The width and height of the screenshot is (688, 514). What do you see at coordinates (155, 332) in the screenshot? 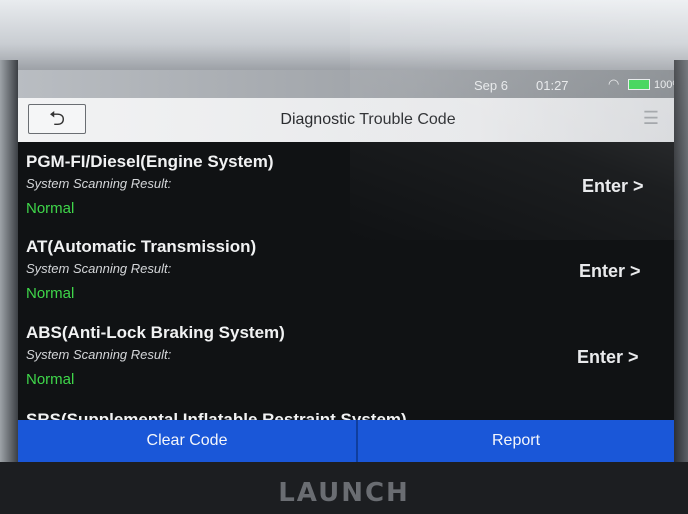
I see `system-name: ABS(Anti-Lock Braking System)` at bounding box center [155, 332].